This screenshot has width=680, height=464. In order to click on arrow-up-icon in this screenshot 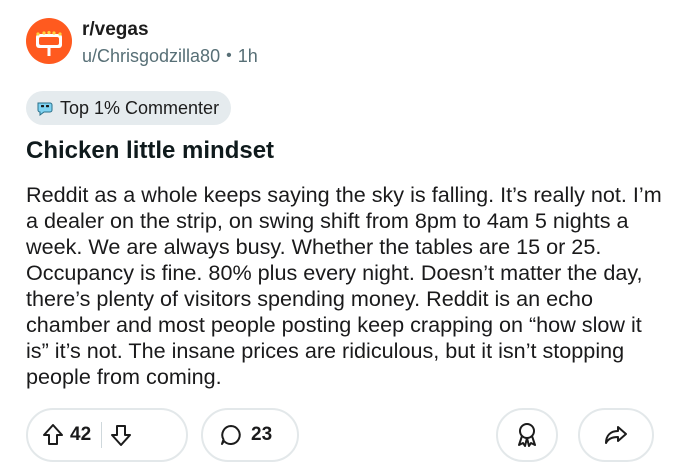, I will do `click(53, 435)`.